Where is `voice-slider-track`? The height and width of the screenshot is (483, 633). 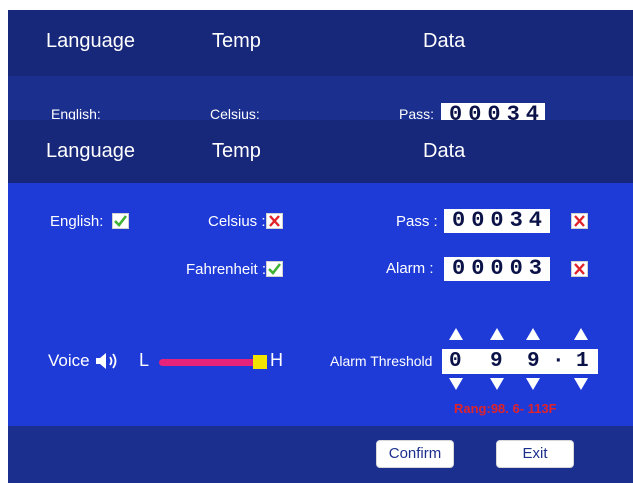
voice-slider-track is located at coordinates (208, 362).